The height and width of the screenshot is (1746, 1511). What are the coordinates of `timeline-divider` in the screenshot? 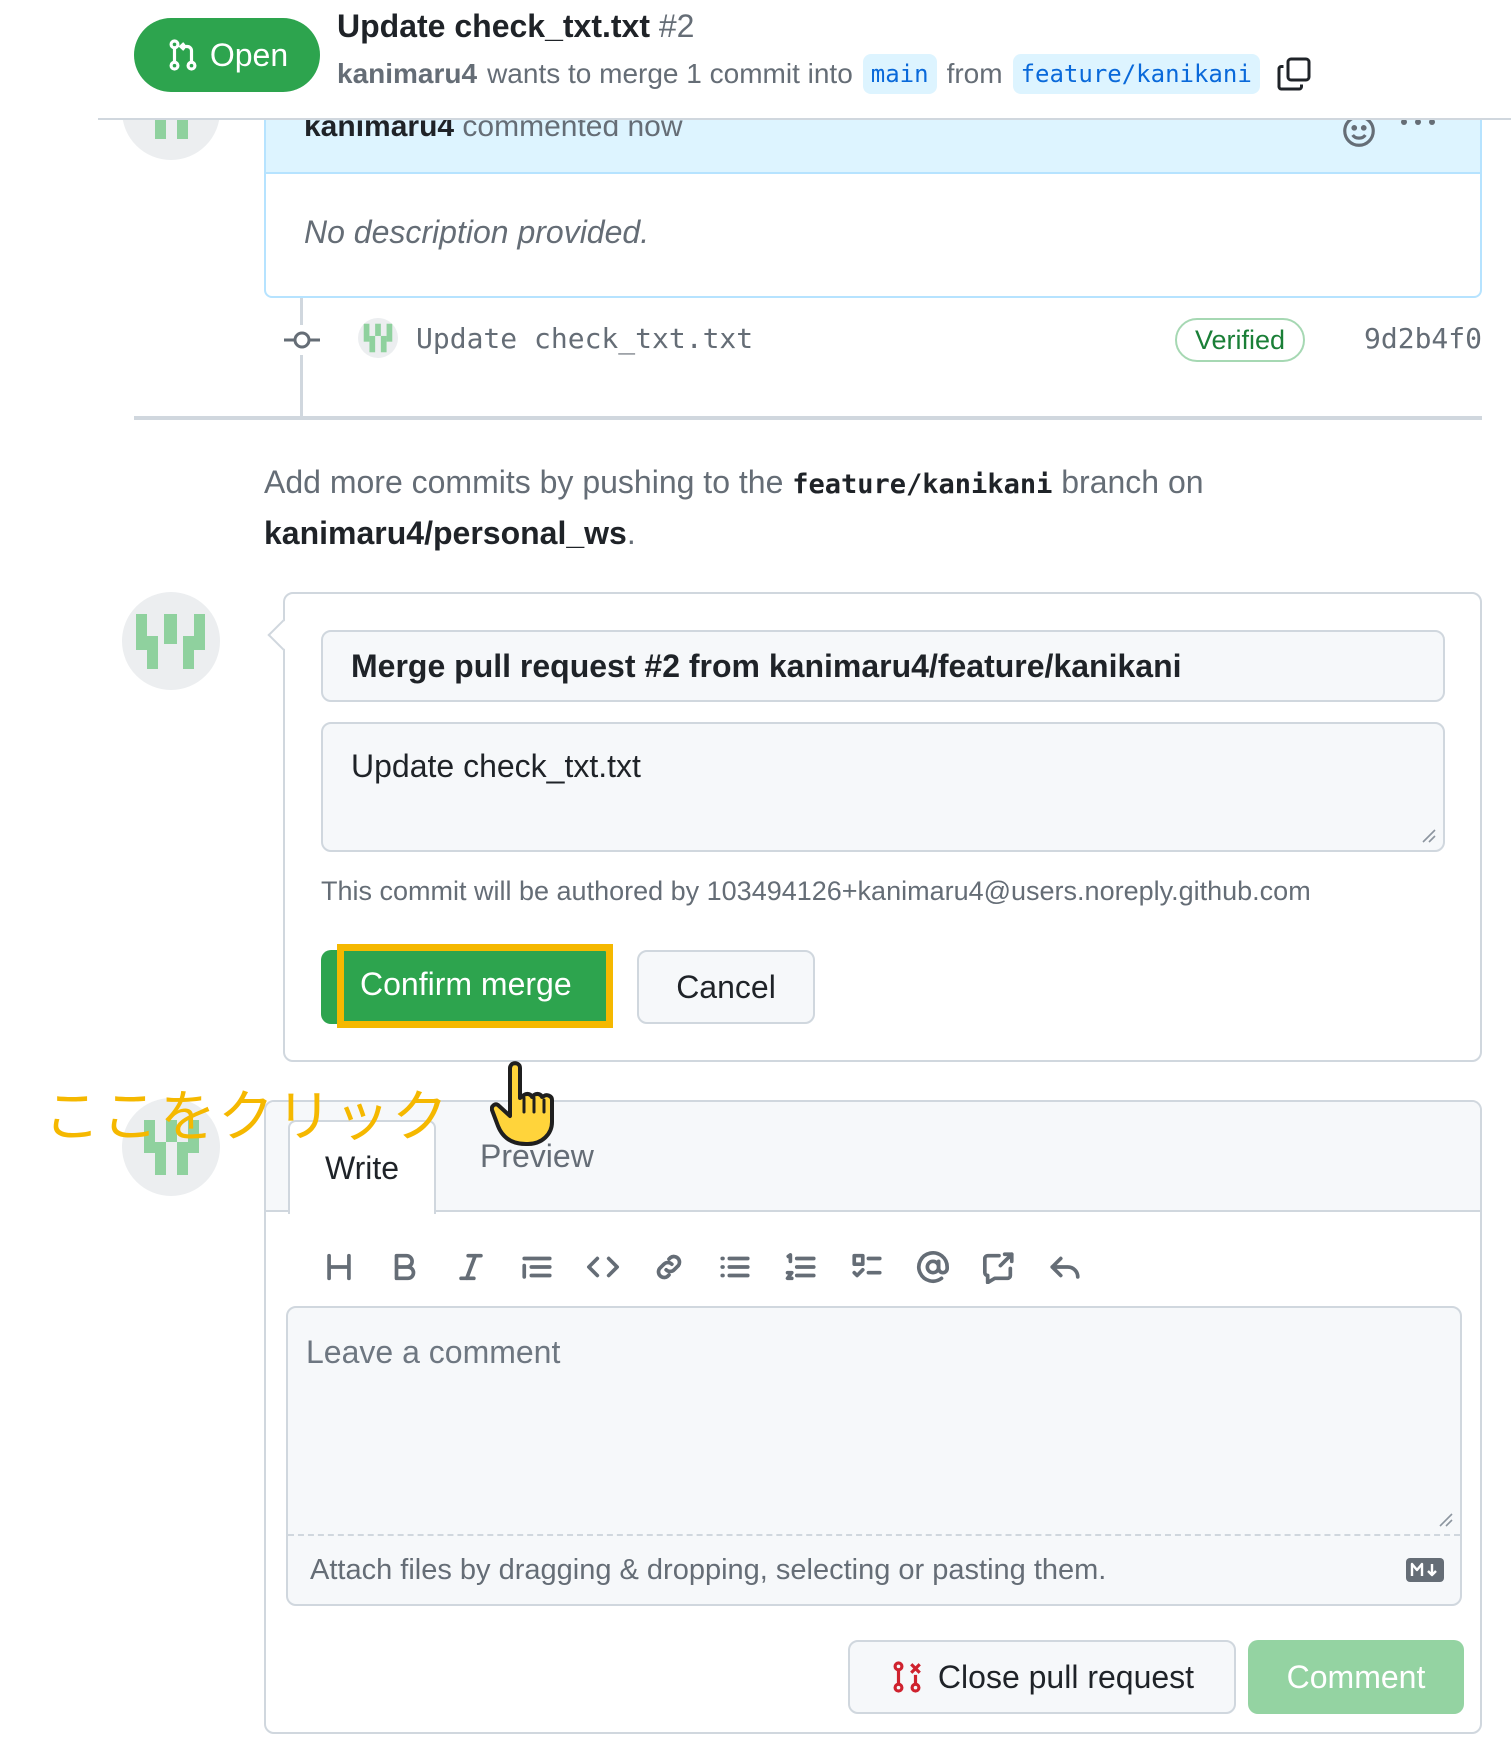 It's located at (808, 418).